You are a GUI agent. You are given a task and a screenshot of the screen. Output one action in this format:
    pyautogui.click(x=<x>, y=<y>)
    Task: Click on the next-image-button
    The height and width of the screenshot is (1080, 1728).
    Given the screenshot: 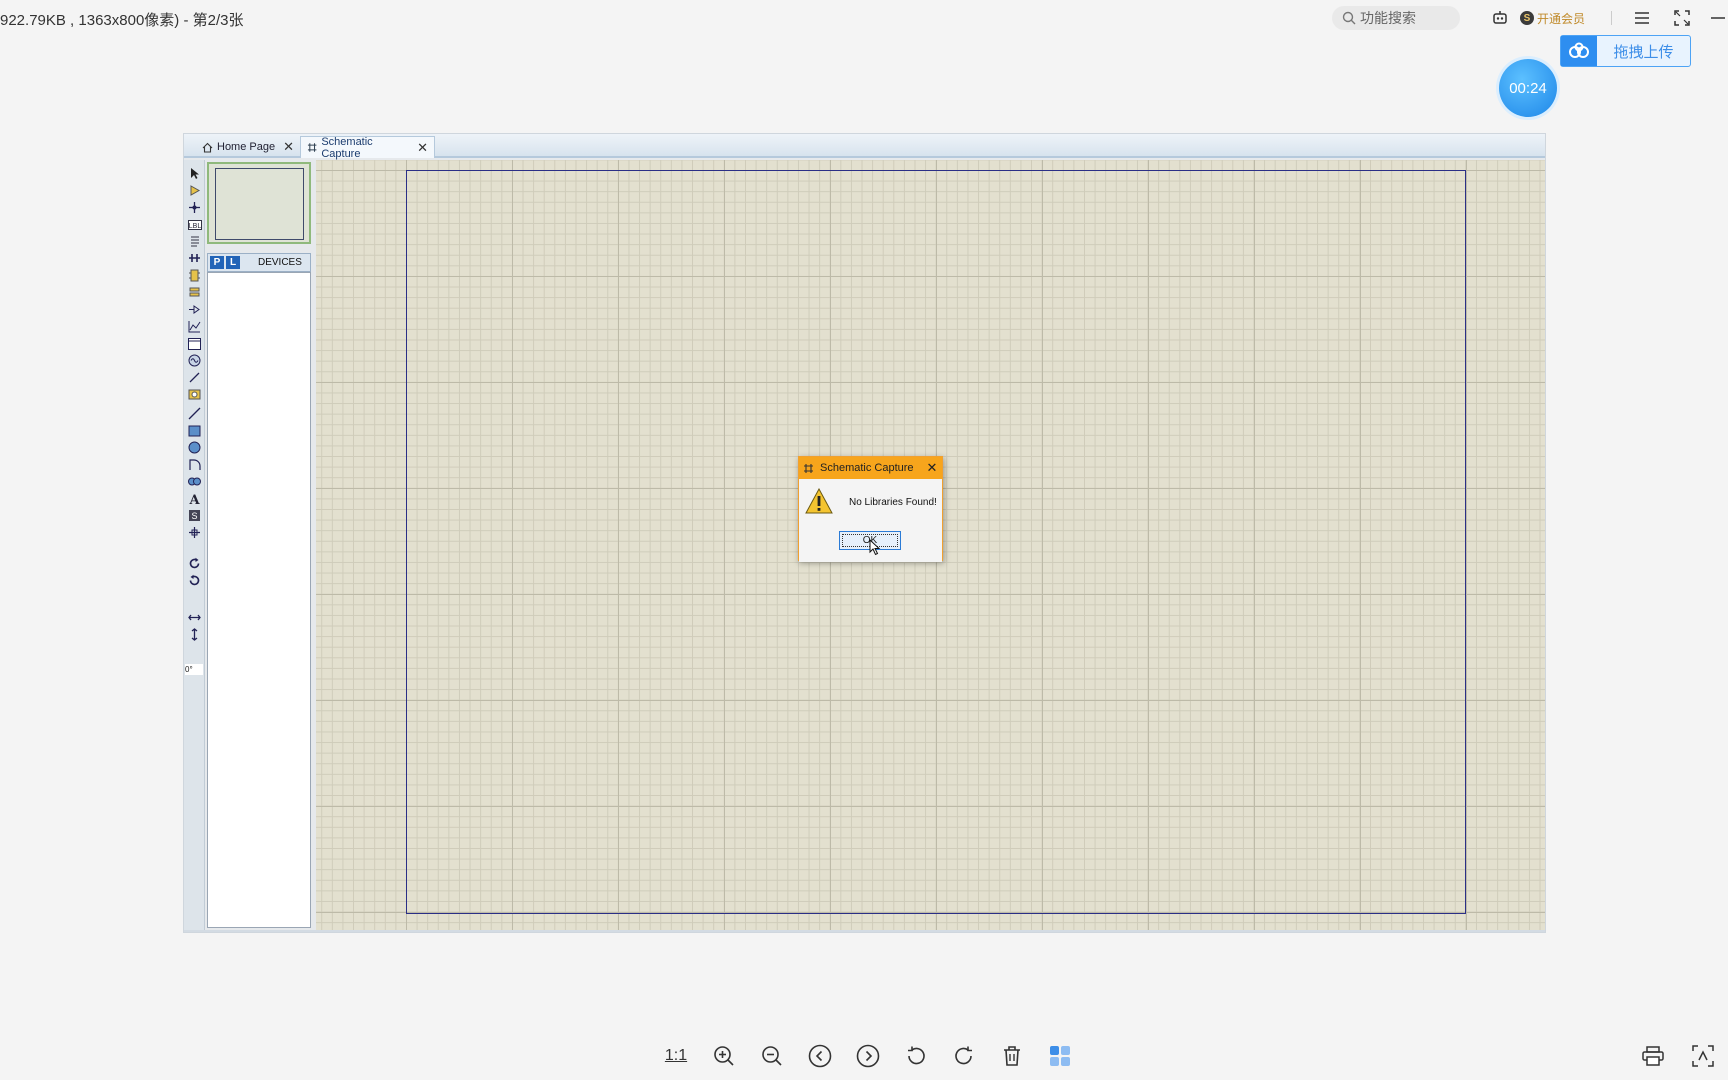 What is the action you would take?
    pyautogui.click(x=868, y=1056)
    